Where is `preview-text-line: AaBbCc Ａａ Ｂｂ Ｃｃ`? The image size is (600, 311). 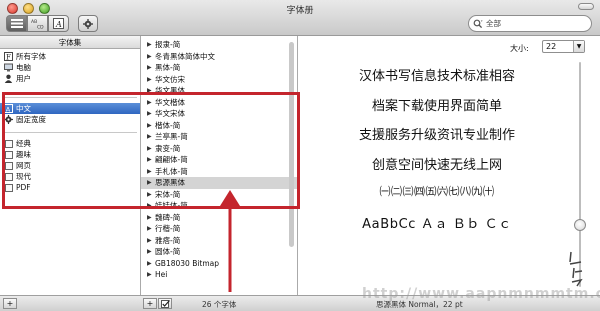
preview-text-line: AaBbCc Ａａ Ｂｂ Ｃｃ is located at coordinates (437, 224).